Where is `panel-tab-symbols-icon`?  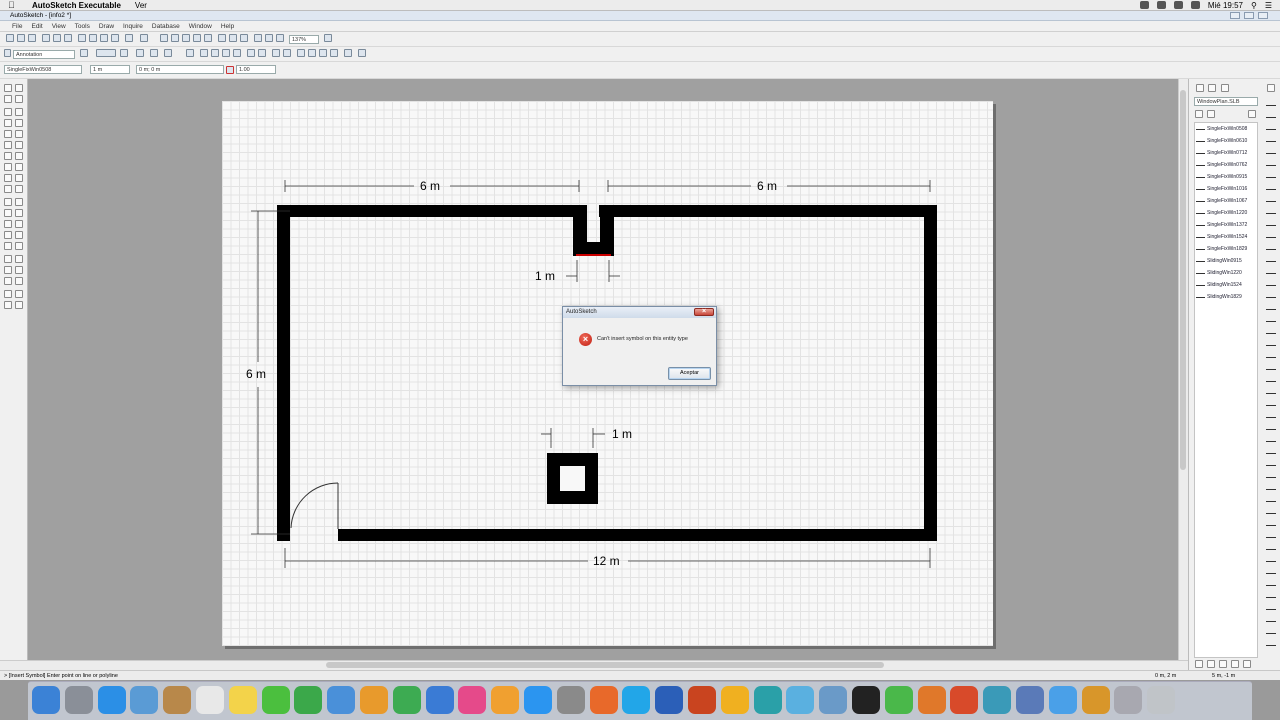 panel-tab-symbols-icon is located at coordinates (1200, 88).